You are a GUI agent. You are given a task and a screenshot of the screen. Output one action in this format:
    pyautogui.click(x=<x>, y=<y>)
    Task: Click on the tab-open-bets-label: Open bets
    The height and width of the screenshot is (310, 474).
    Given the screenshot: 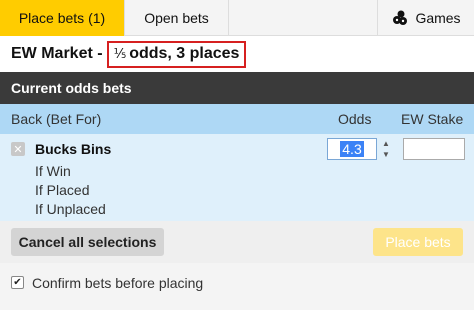 What is the action you would take?
    pyautogui.click(x=176, y=18)
    